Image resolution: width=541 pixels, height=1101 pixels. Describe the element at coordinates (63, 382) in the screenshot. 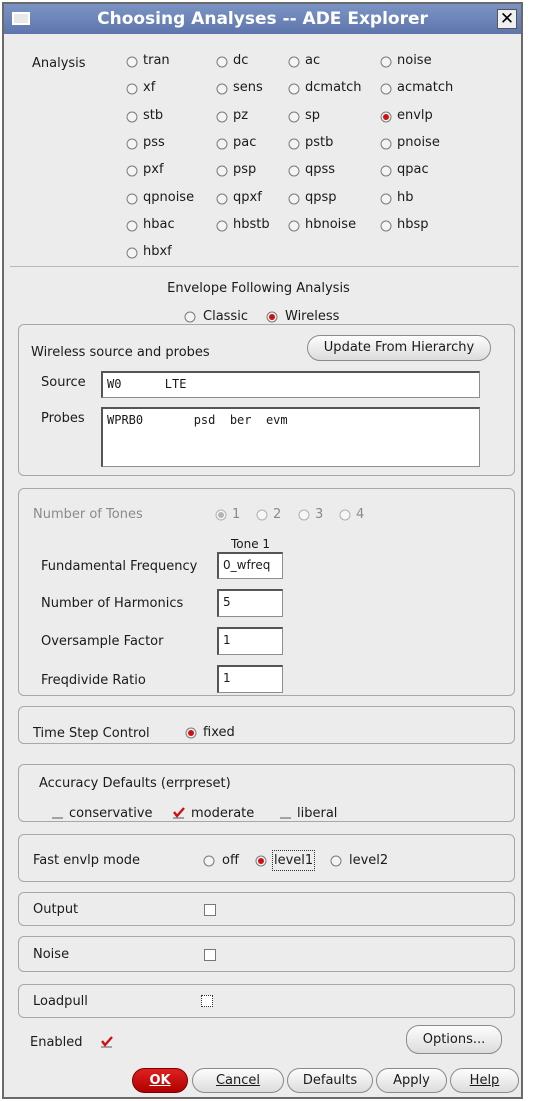

I see `source-label: Source` at that location.